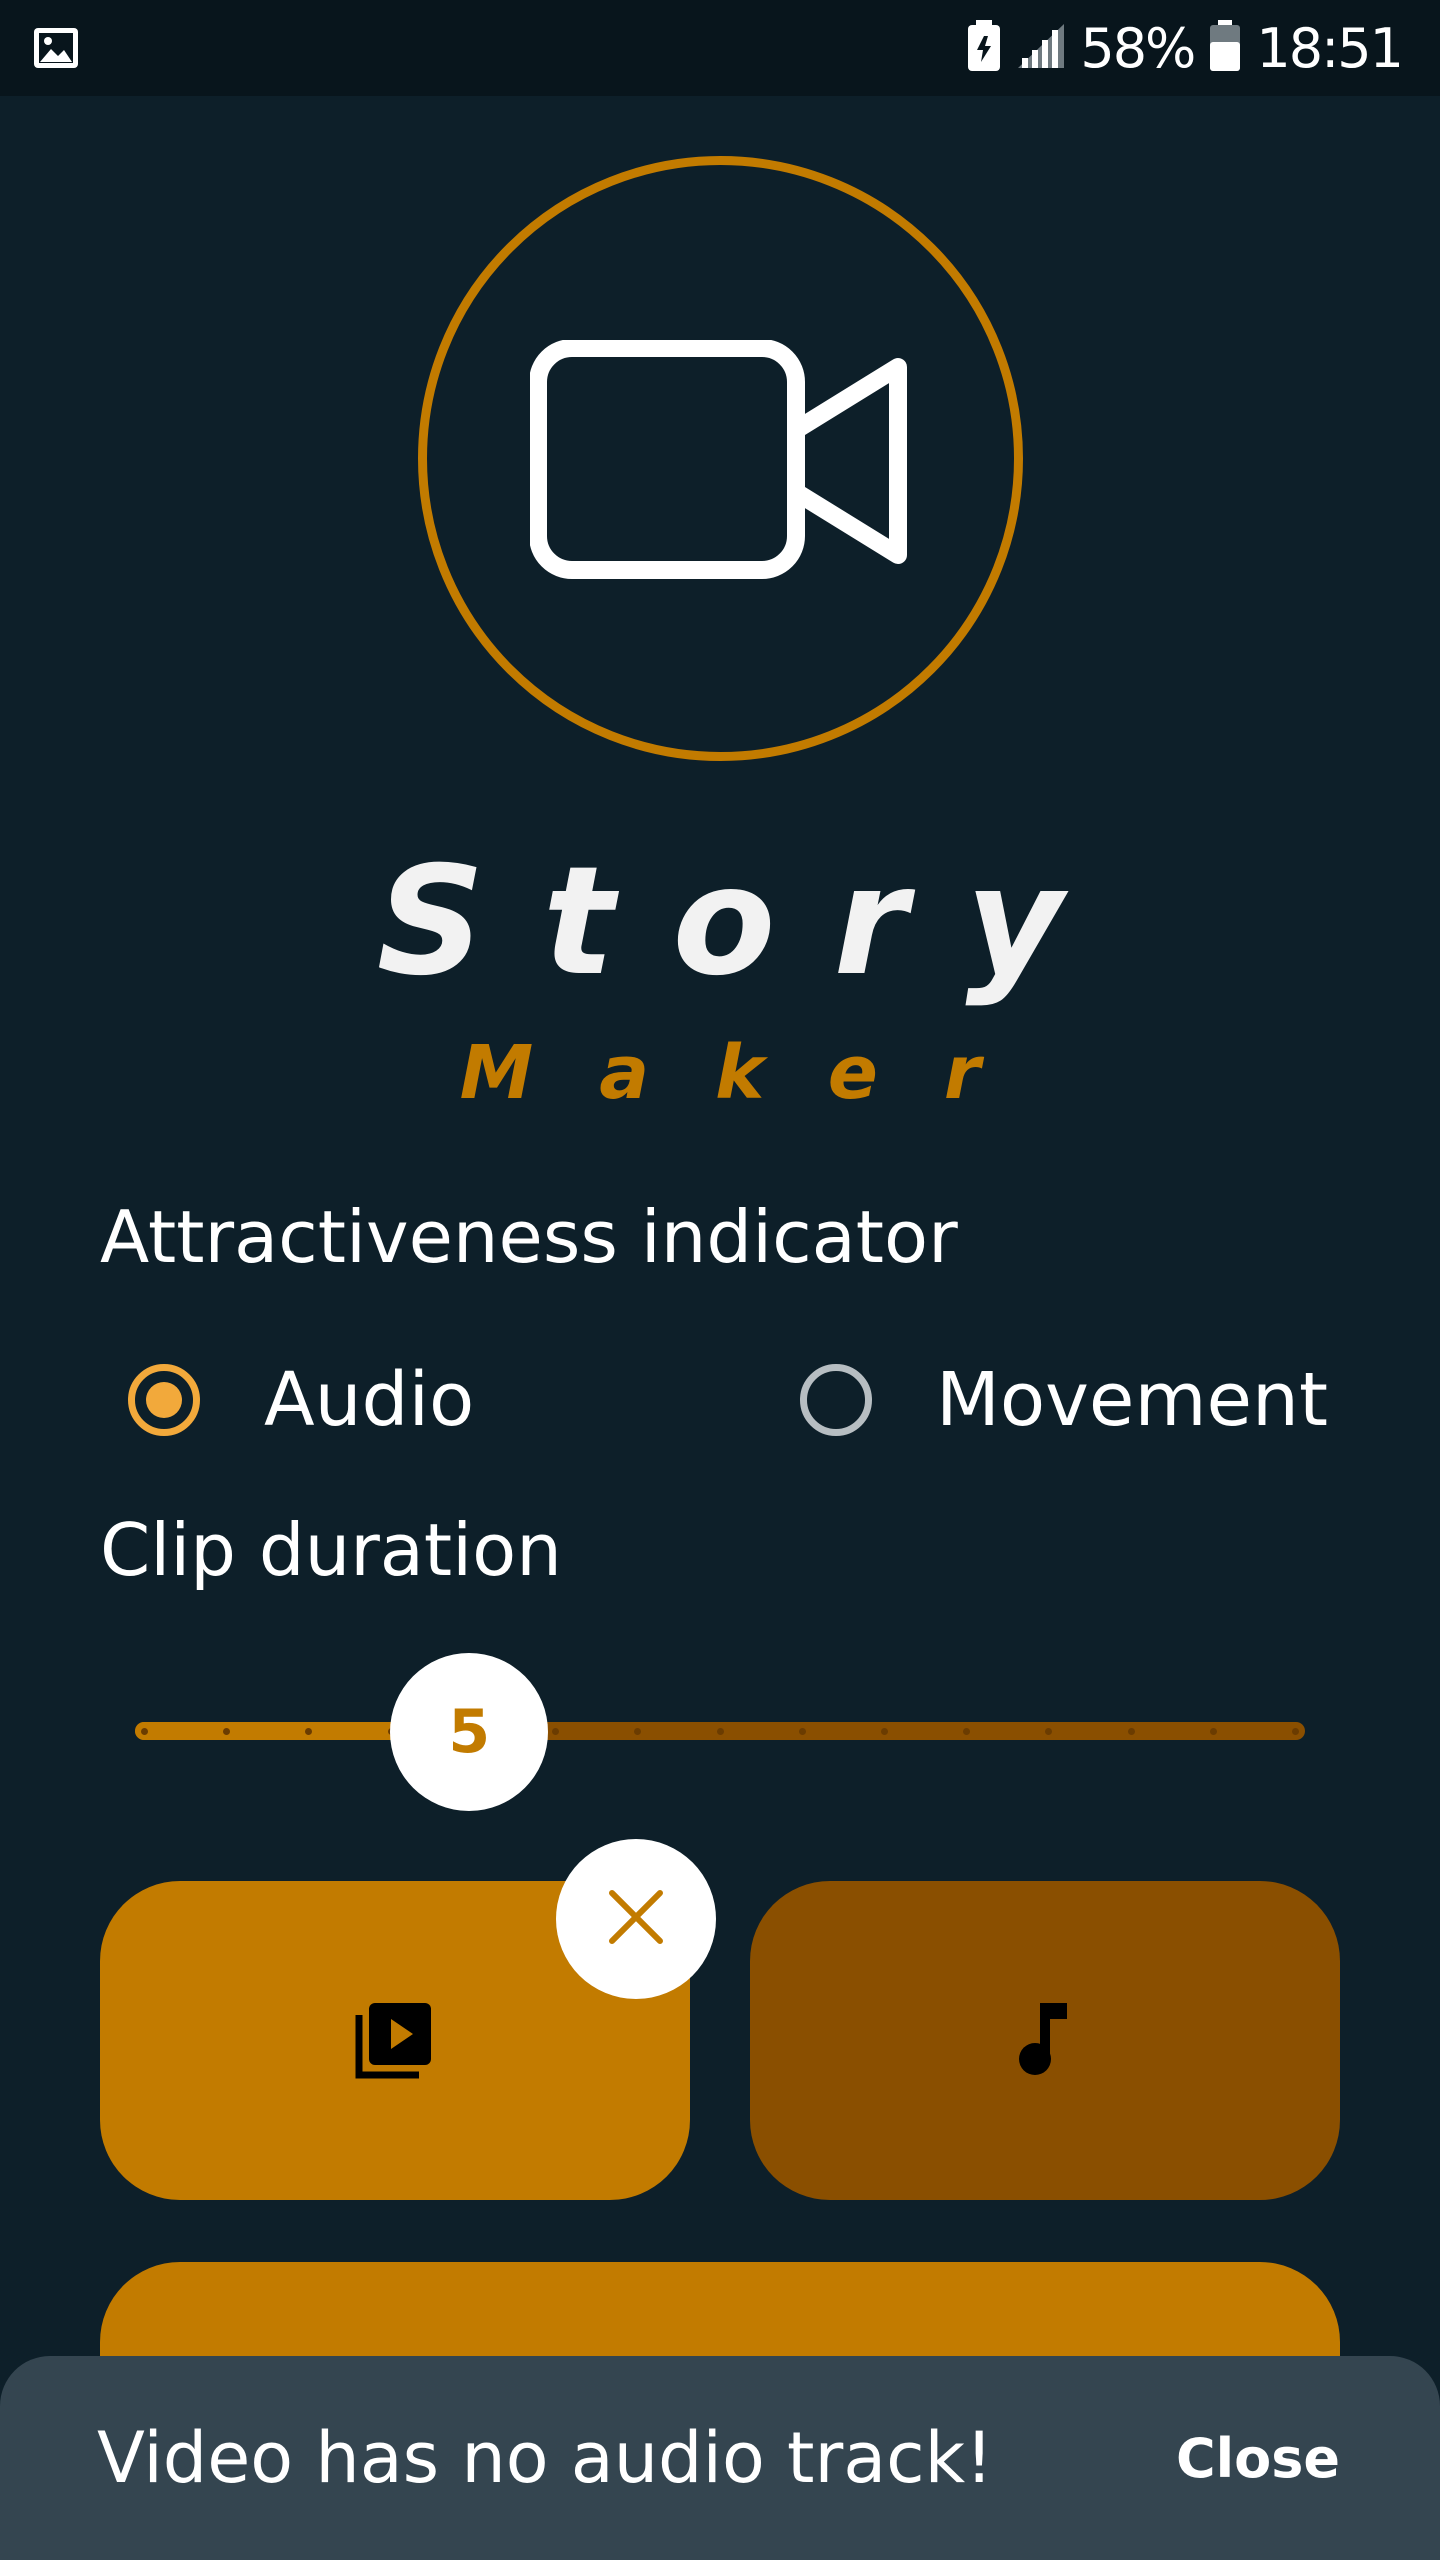 This screenshot has width=1440, height=2560. I want to click on video-camera-icon, so click(719, 459).